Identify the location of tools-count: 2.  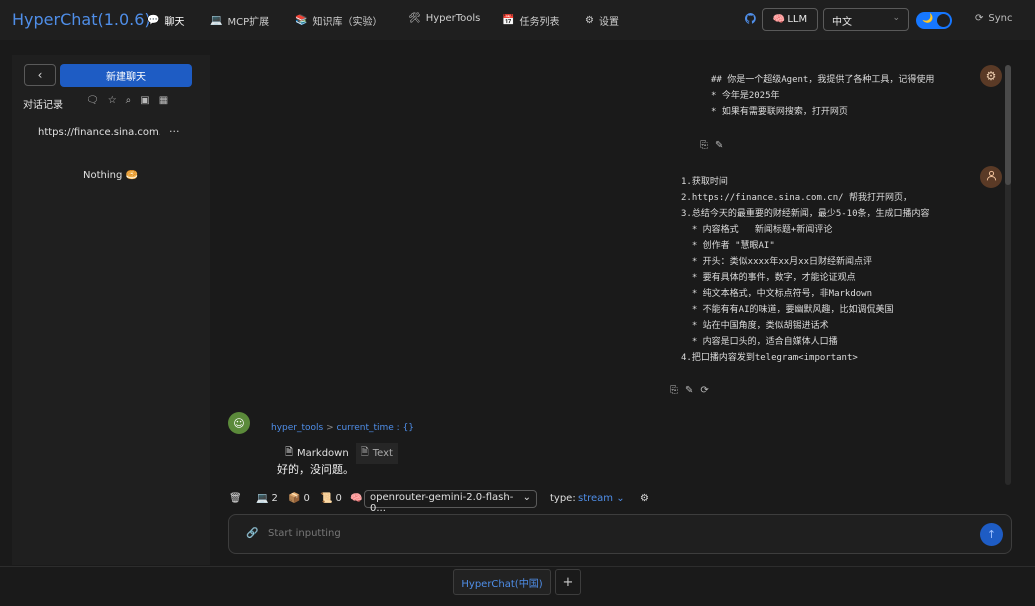
(274, 498).